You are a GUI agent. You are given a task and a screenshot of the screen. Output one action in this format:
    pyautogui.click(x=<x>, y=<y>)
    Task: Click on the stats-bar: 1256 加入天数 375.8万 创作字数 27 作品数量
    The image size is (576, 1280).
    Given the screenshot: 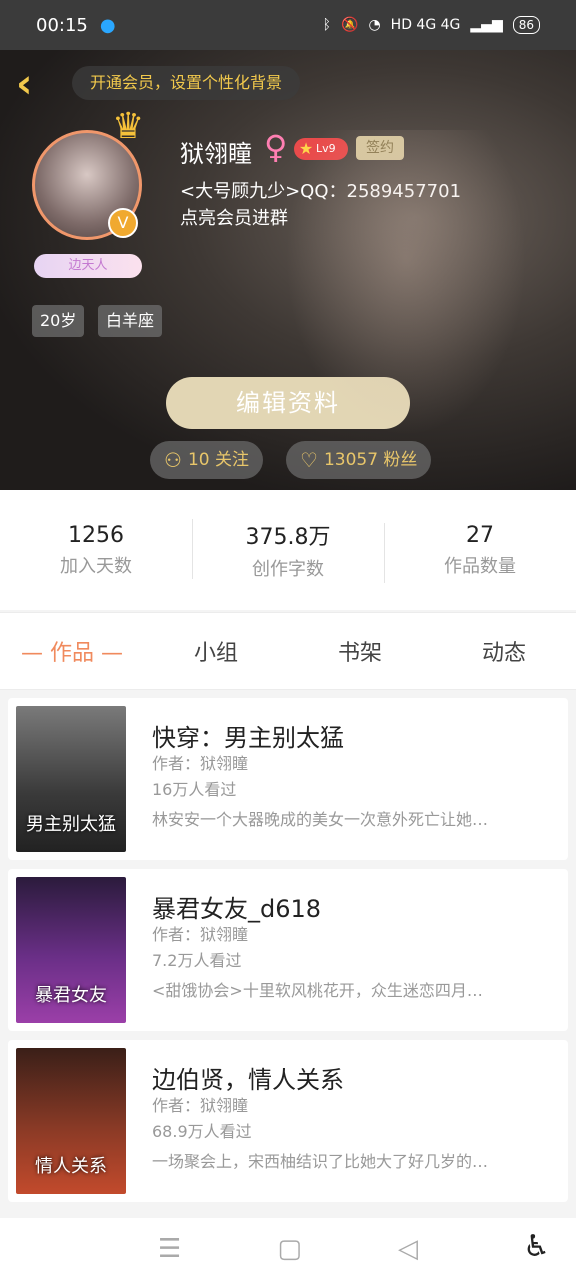 What is the action you would take?
    pyautogui.click(x=288, y=550)
    